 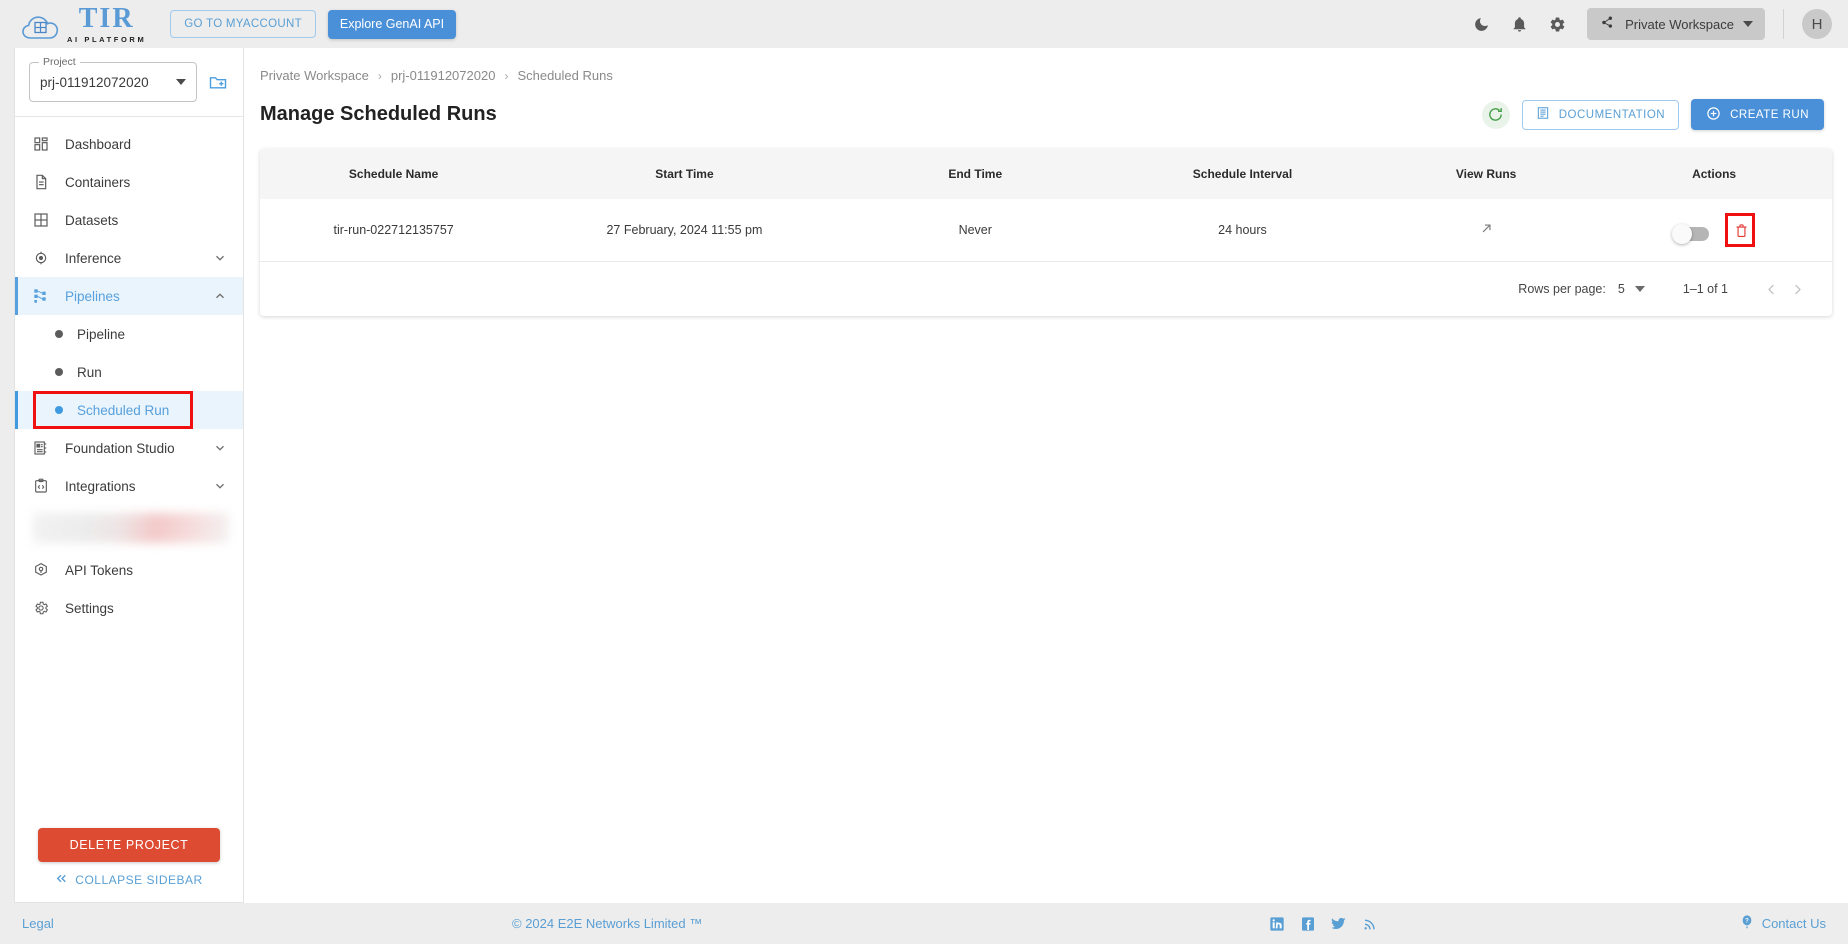 I want to click on documentation-label: DOCUMENTATION, so click(x=1612, y=114).